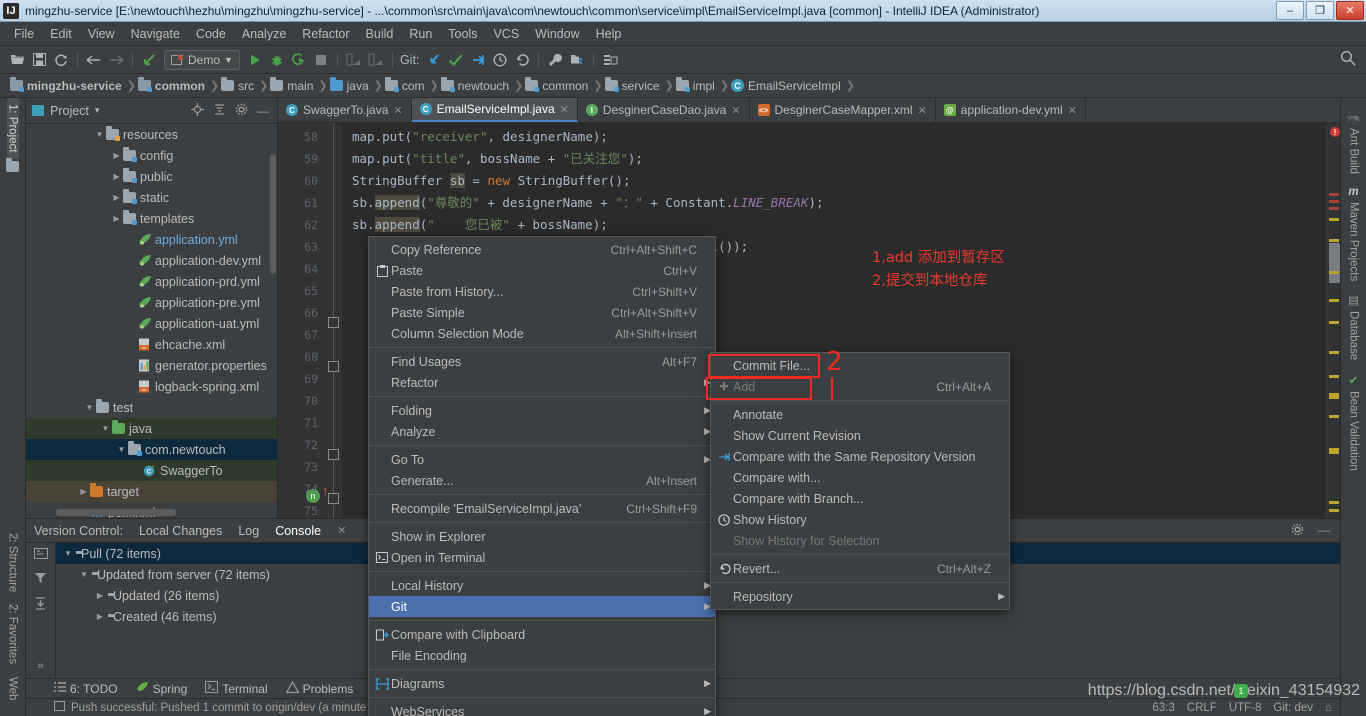 The height and width of the screenshot is (716, 1366). I want to click on menu-item-column-selection-mode: Column Selection Mode Alt+Shift+Insert, so click(542, 333).